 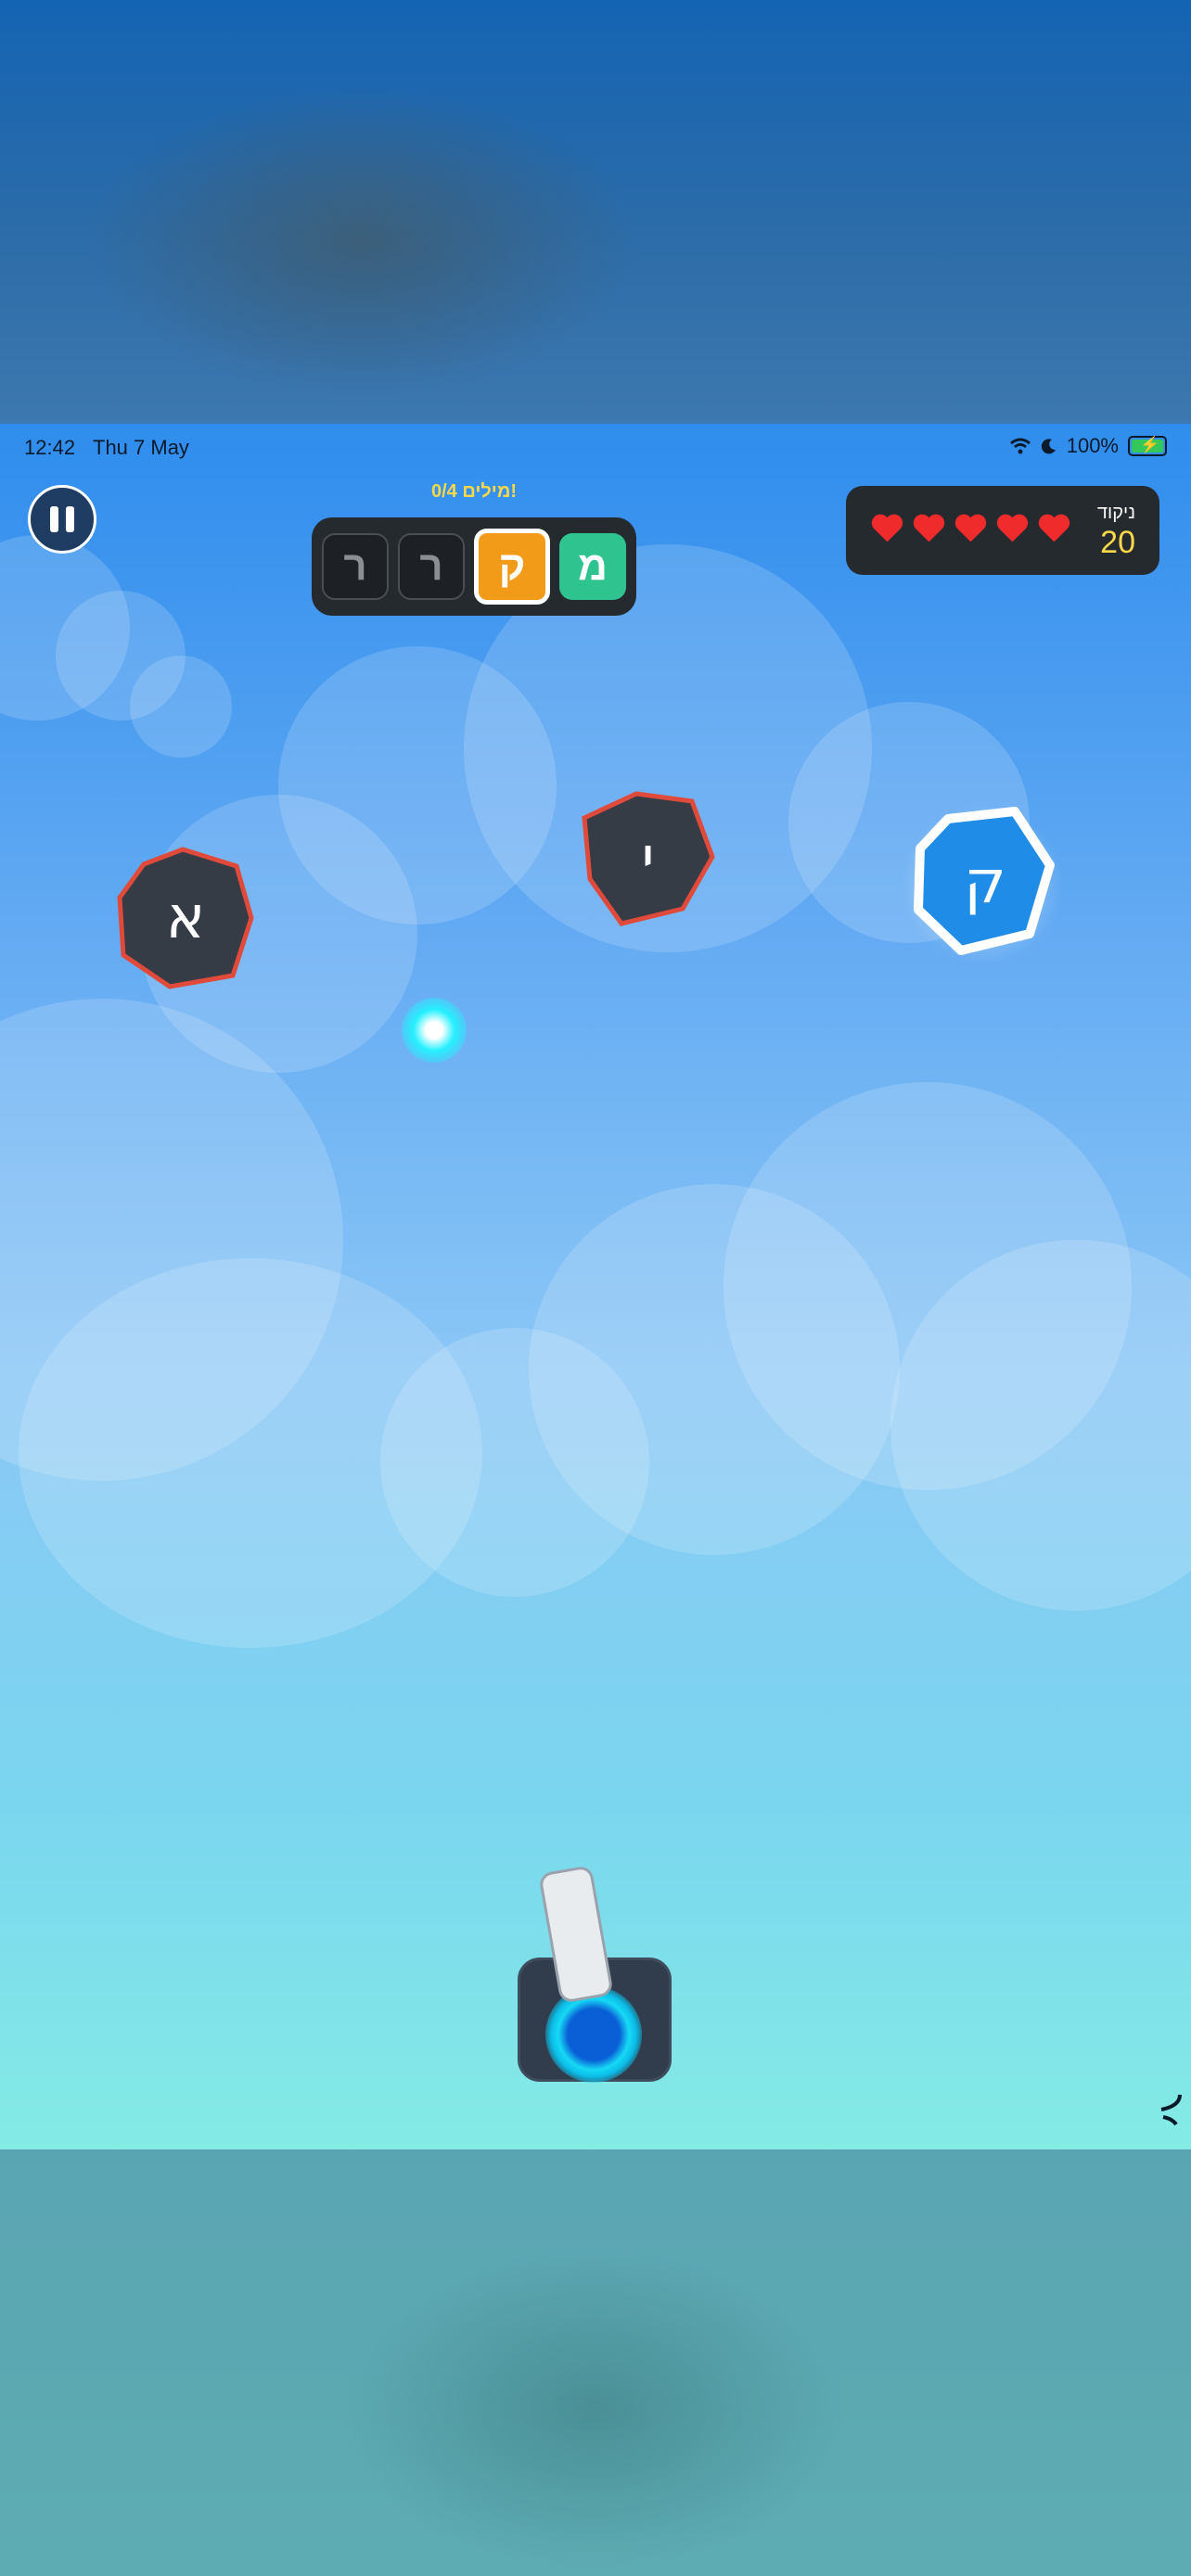 I want to click on target-letter-asteroid: ק, so click(x=985, y=883).